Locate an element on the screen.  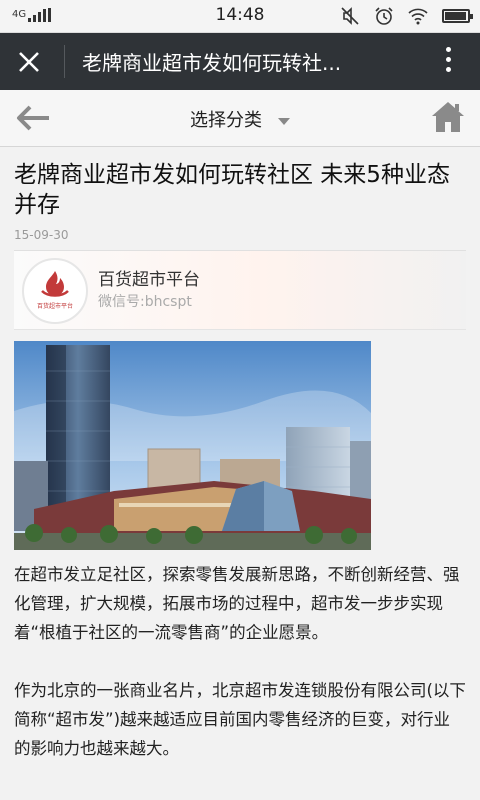
category-bar: 选择分类 is located at coordinates (240, 118).